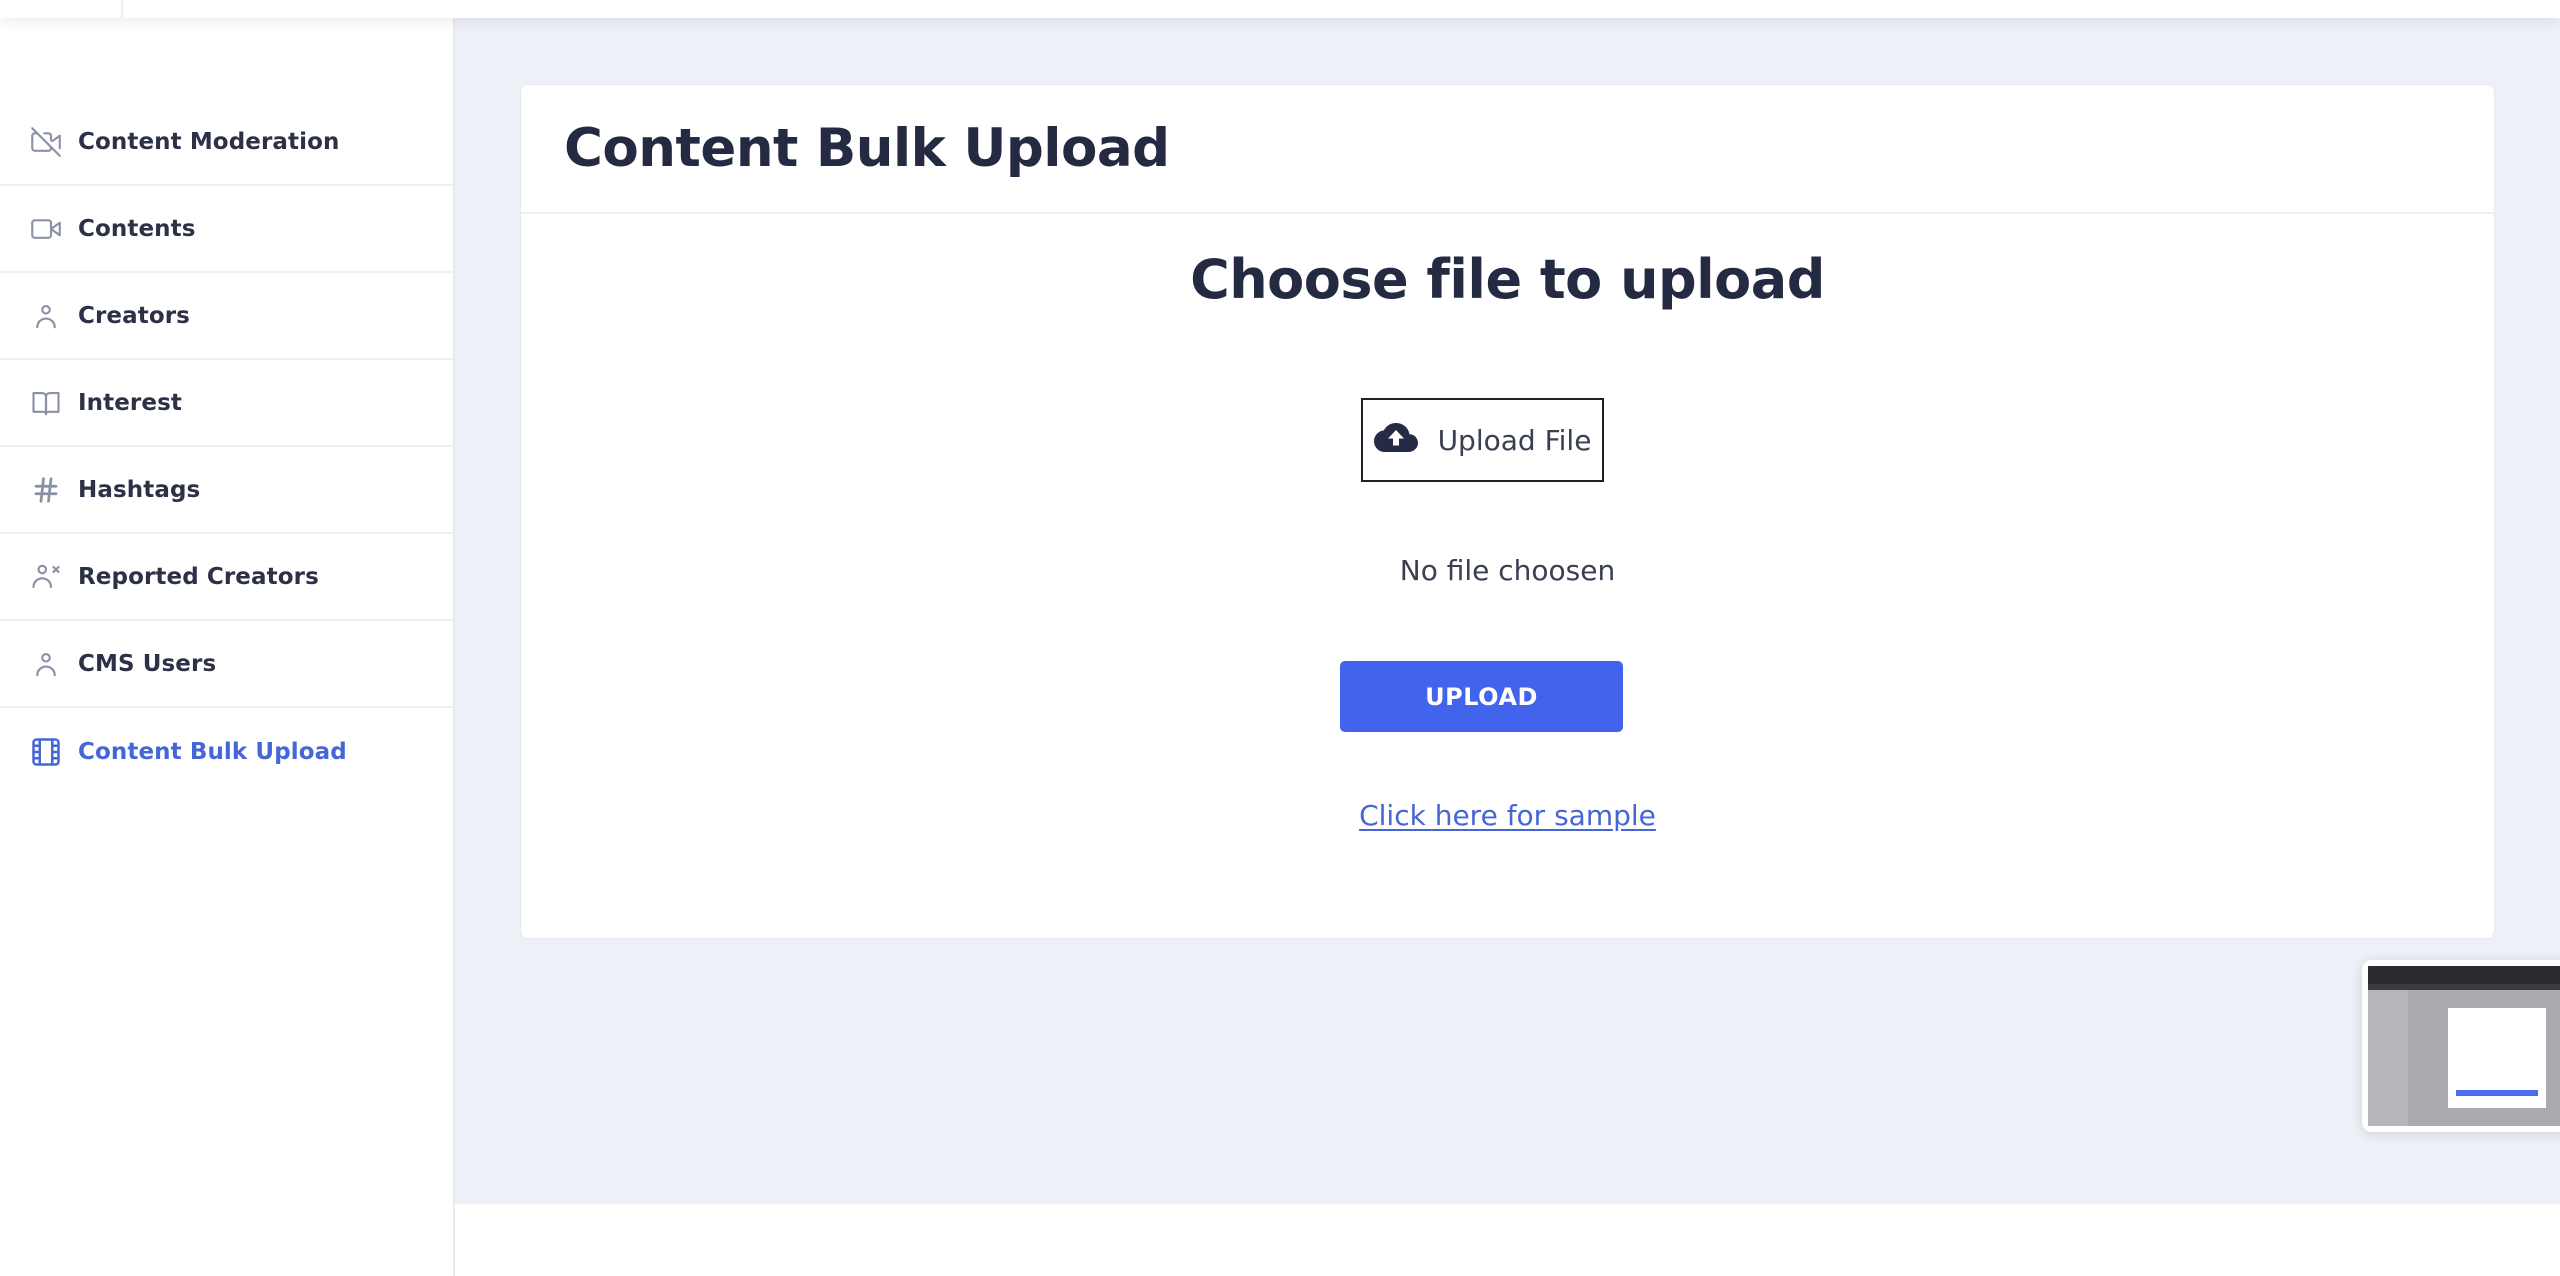 The image size is (2560, 1276). I want to click on sample-link-wrapper: Click here for sample, so click(1507, 815).